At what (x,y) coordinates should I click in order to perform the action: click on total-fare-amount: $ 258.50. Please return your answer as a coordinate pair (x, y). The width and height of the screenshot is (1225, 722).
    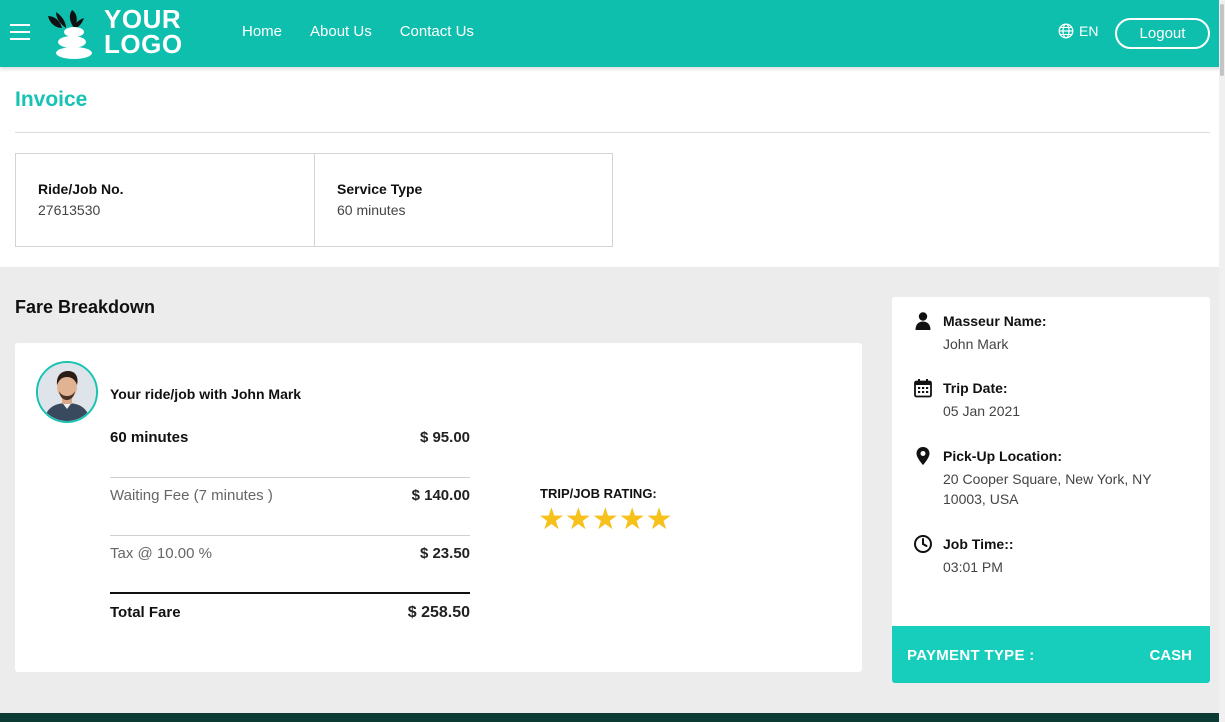
    Looking at the image, I should click on (438, 612).